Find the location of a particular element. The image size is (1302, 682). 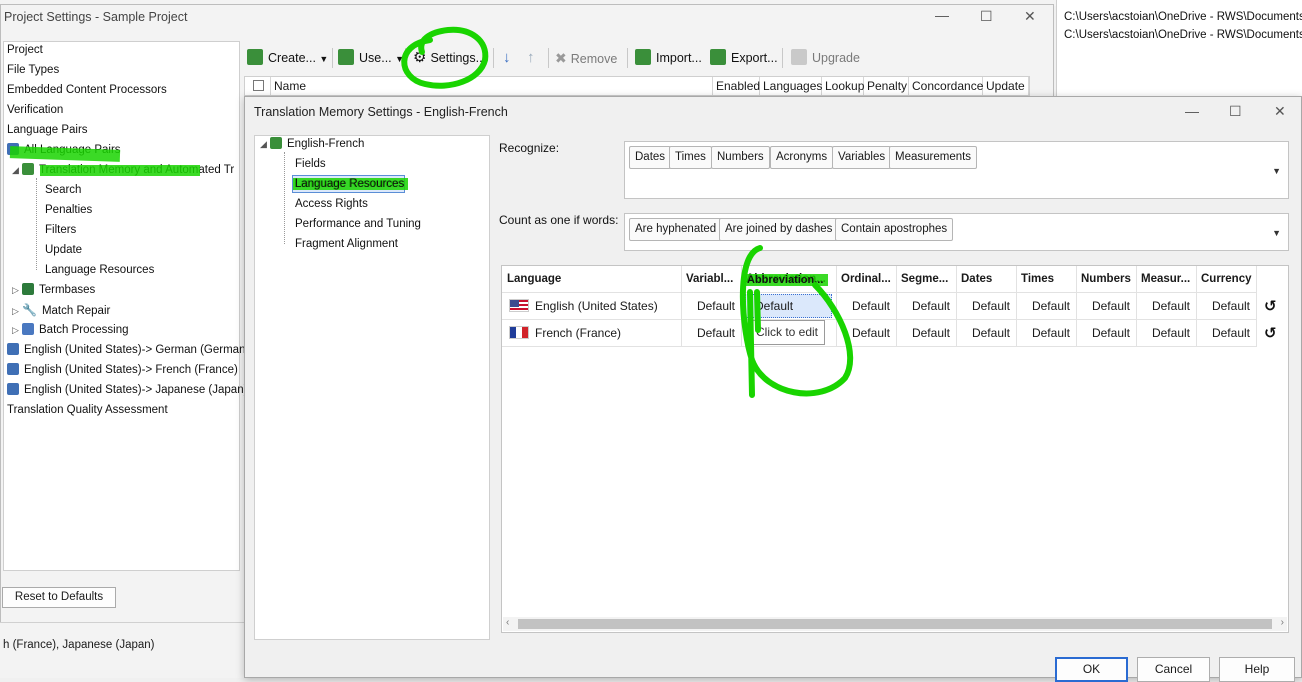

column-header-language: Language is located at coordinates (592, 279).